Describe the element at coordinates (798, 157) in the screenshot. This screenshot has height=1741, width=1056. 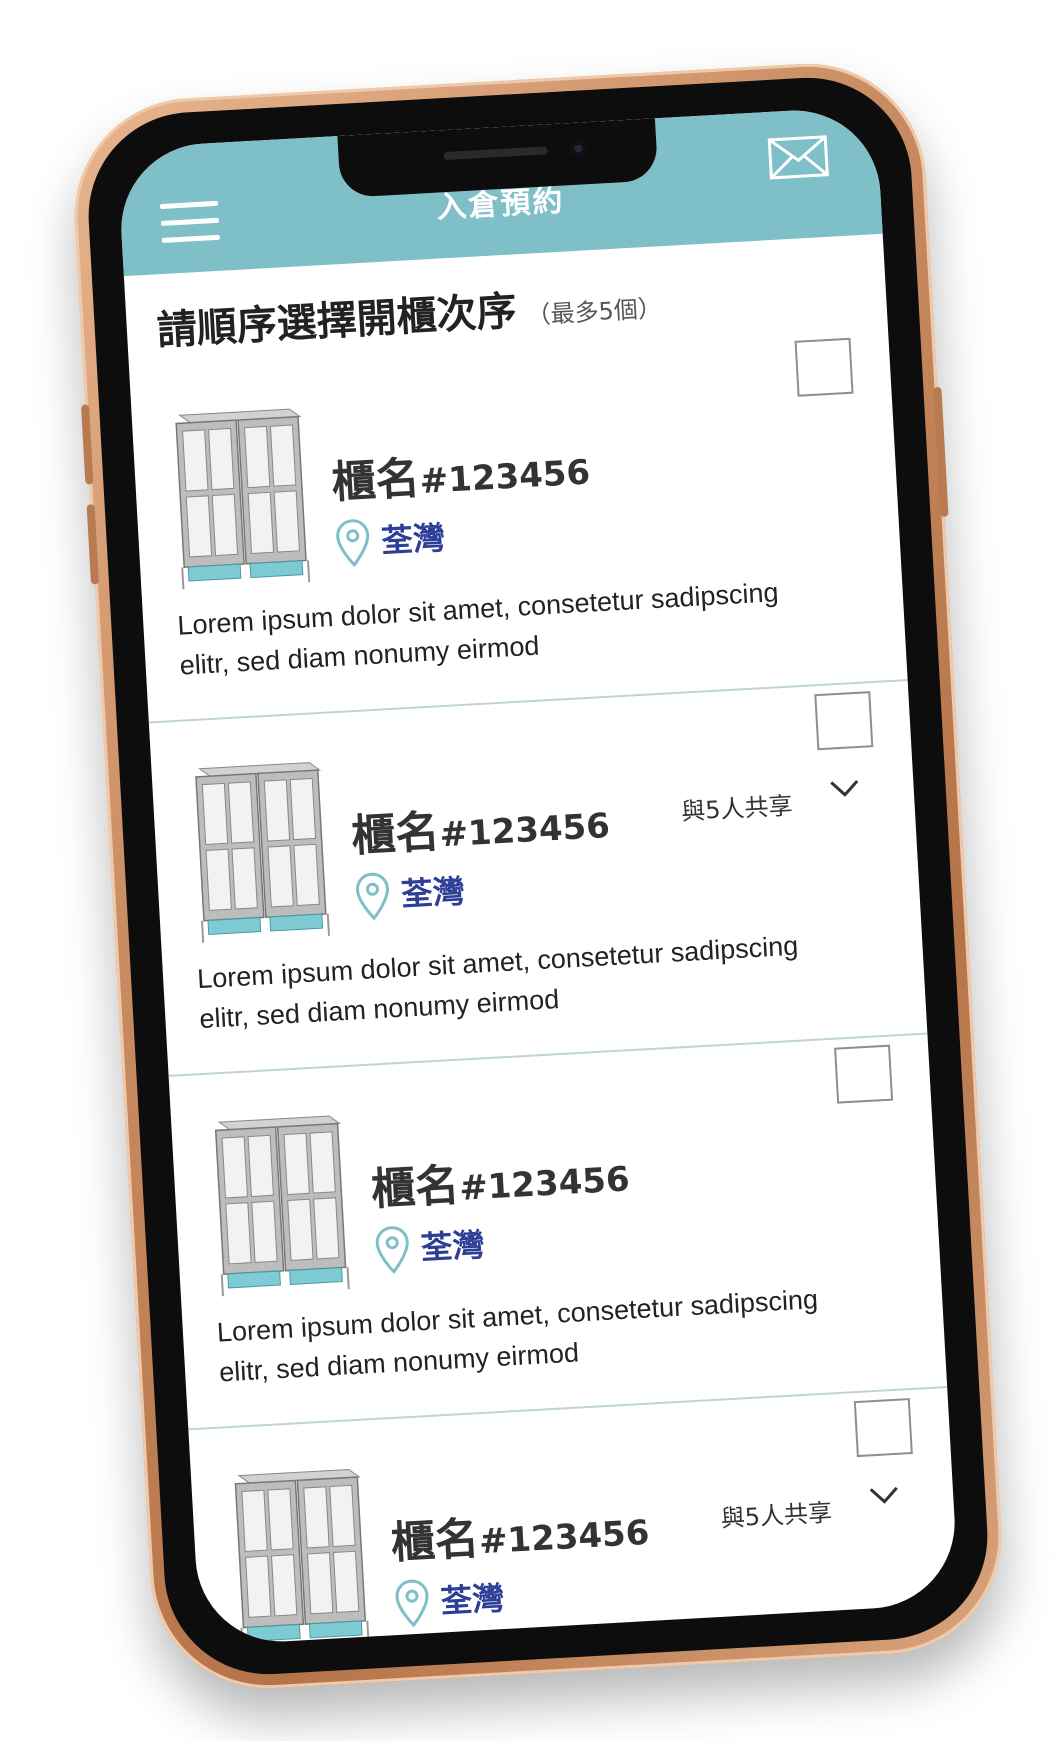
I see `envelope-icon` at that location.